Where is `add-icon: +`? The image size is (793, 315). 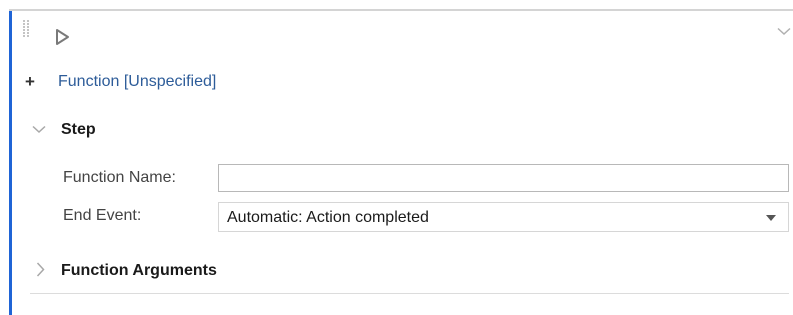
add-icon: + is located at coordinates (30, 81).